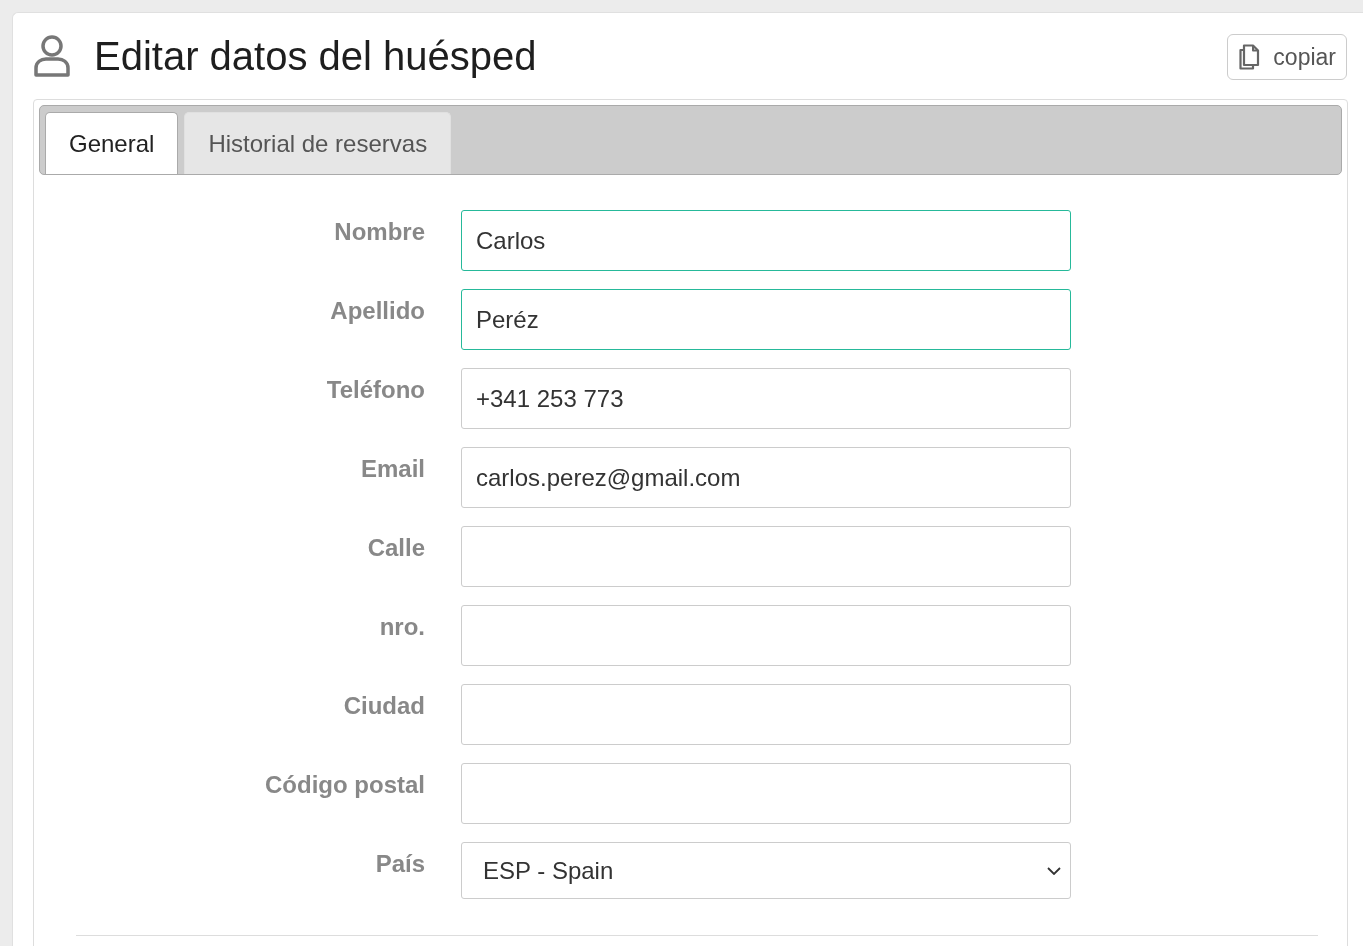 This screenshot has height=946, width=1363. I want to click on chevron-down-icon, so click(1054, 870).